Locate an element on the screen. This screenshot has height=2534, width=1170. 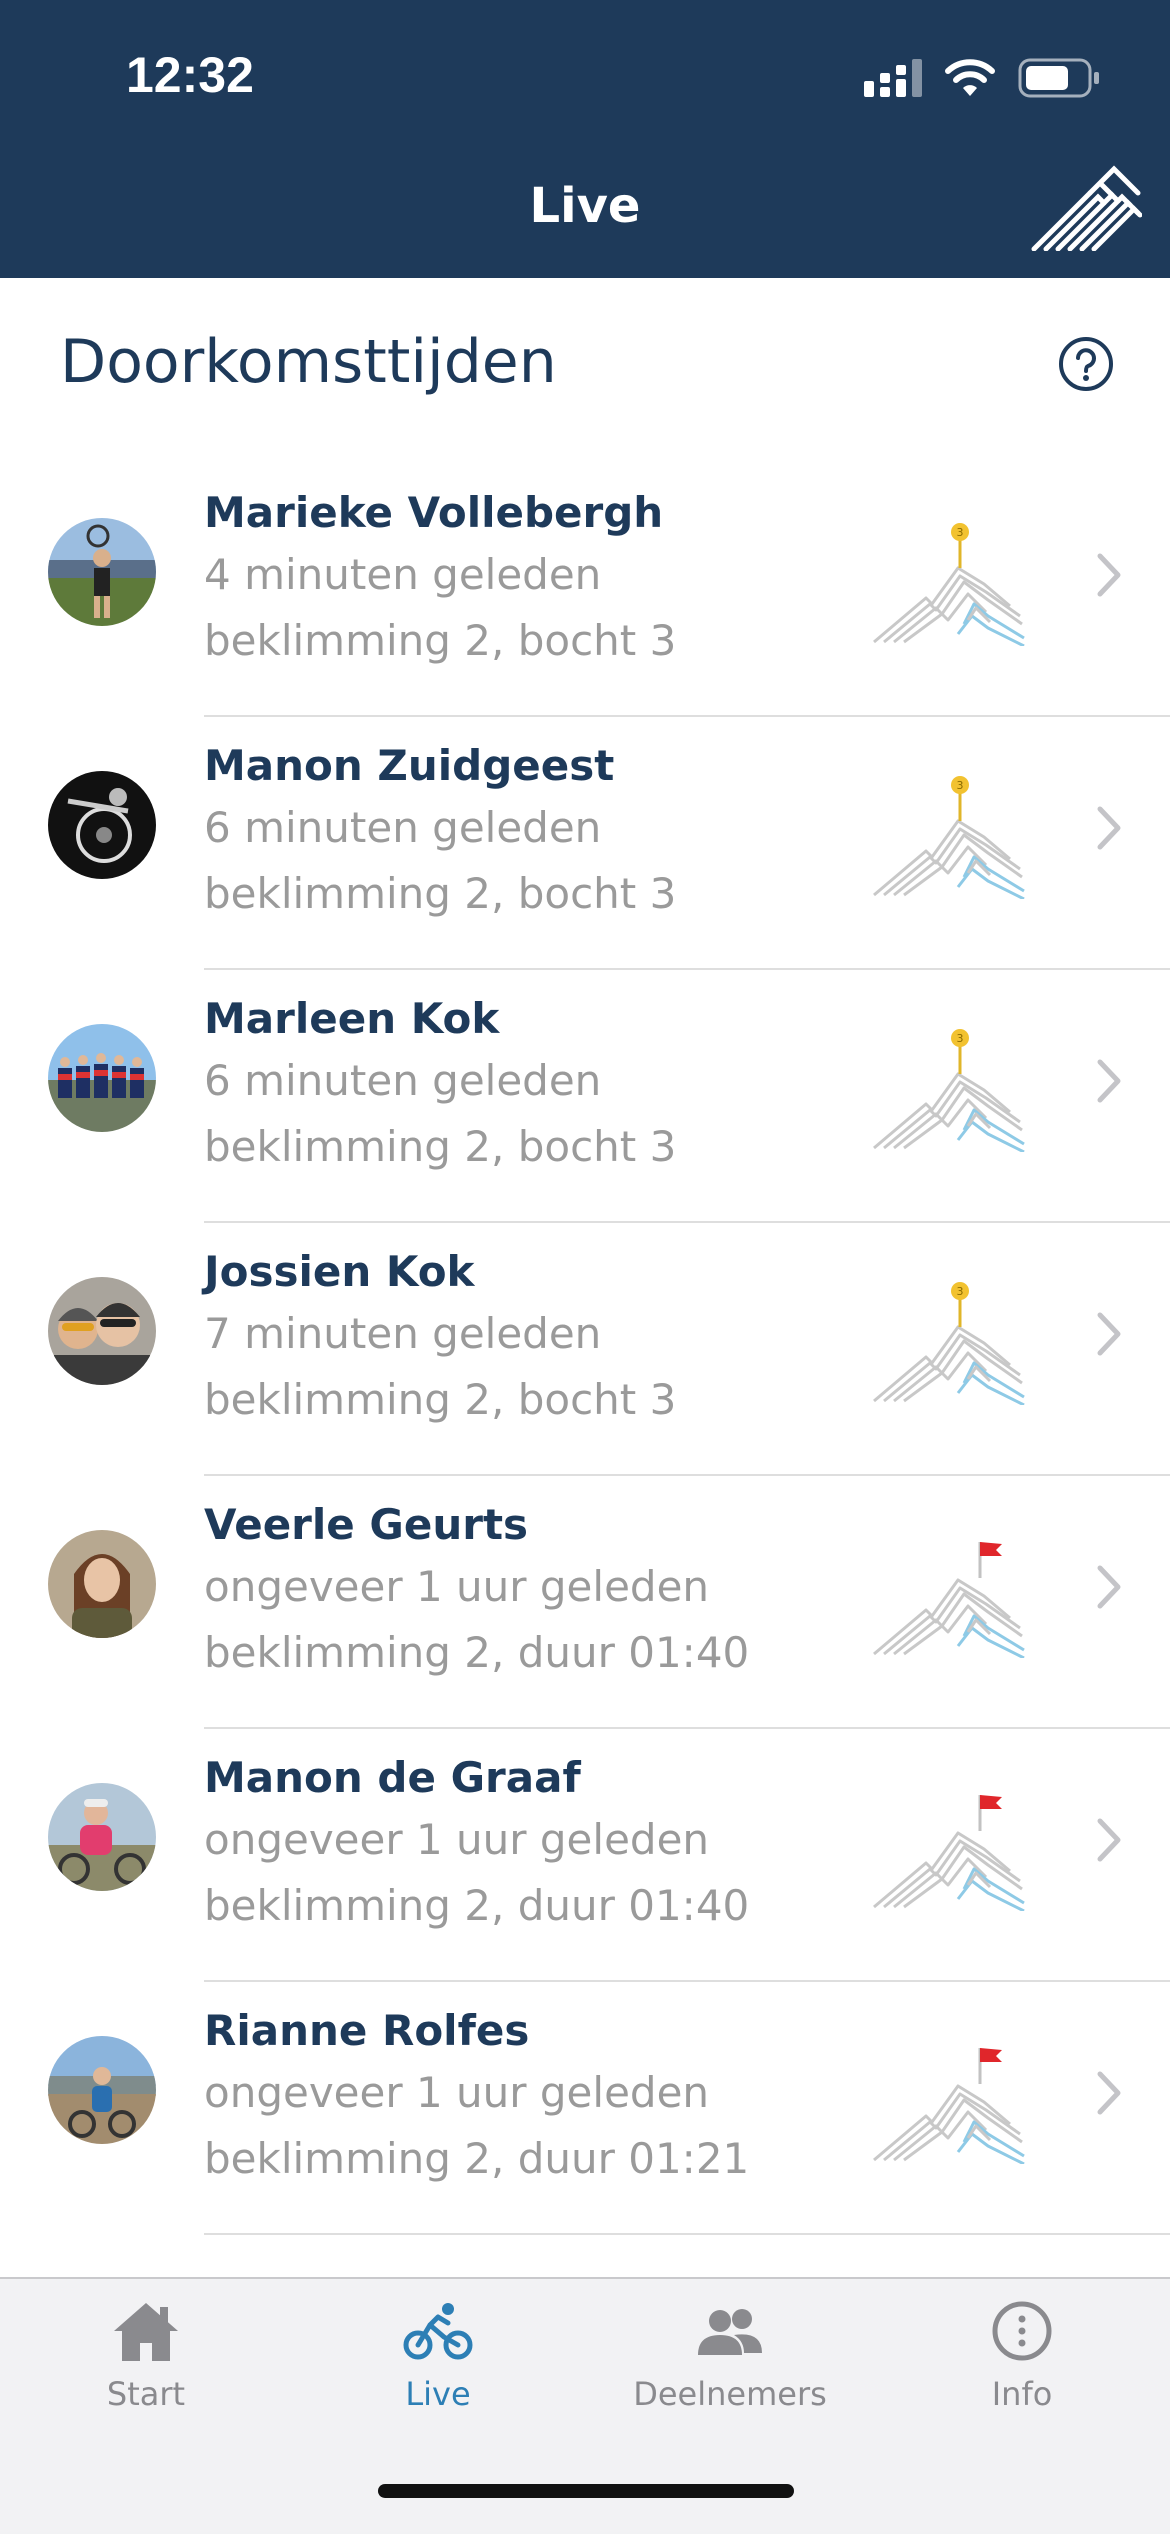
people-icon is located at coordinates (730, 2332).